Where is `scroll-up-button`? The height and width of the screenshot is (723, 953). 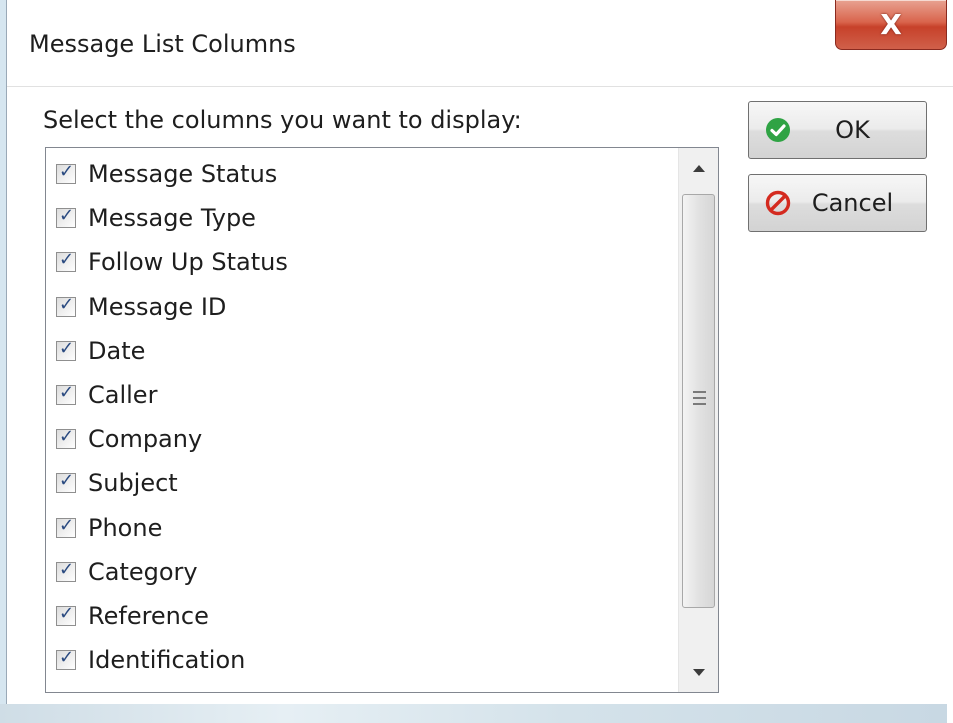 scroll-up-button is located at coordinates (698, 168).